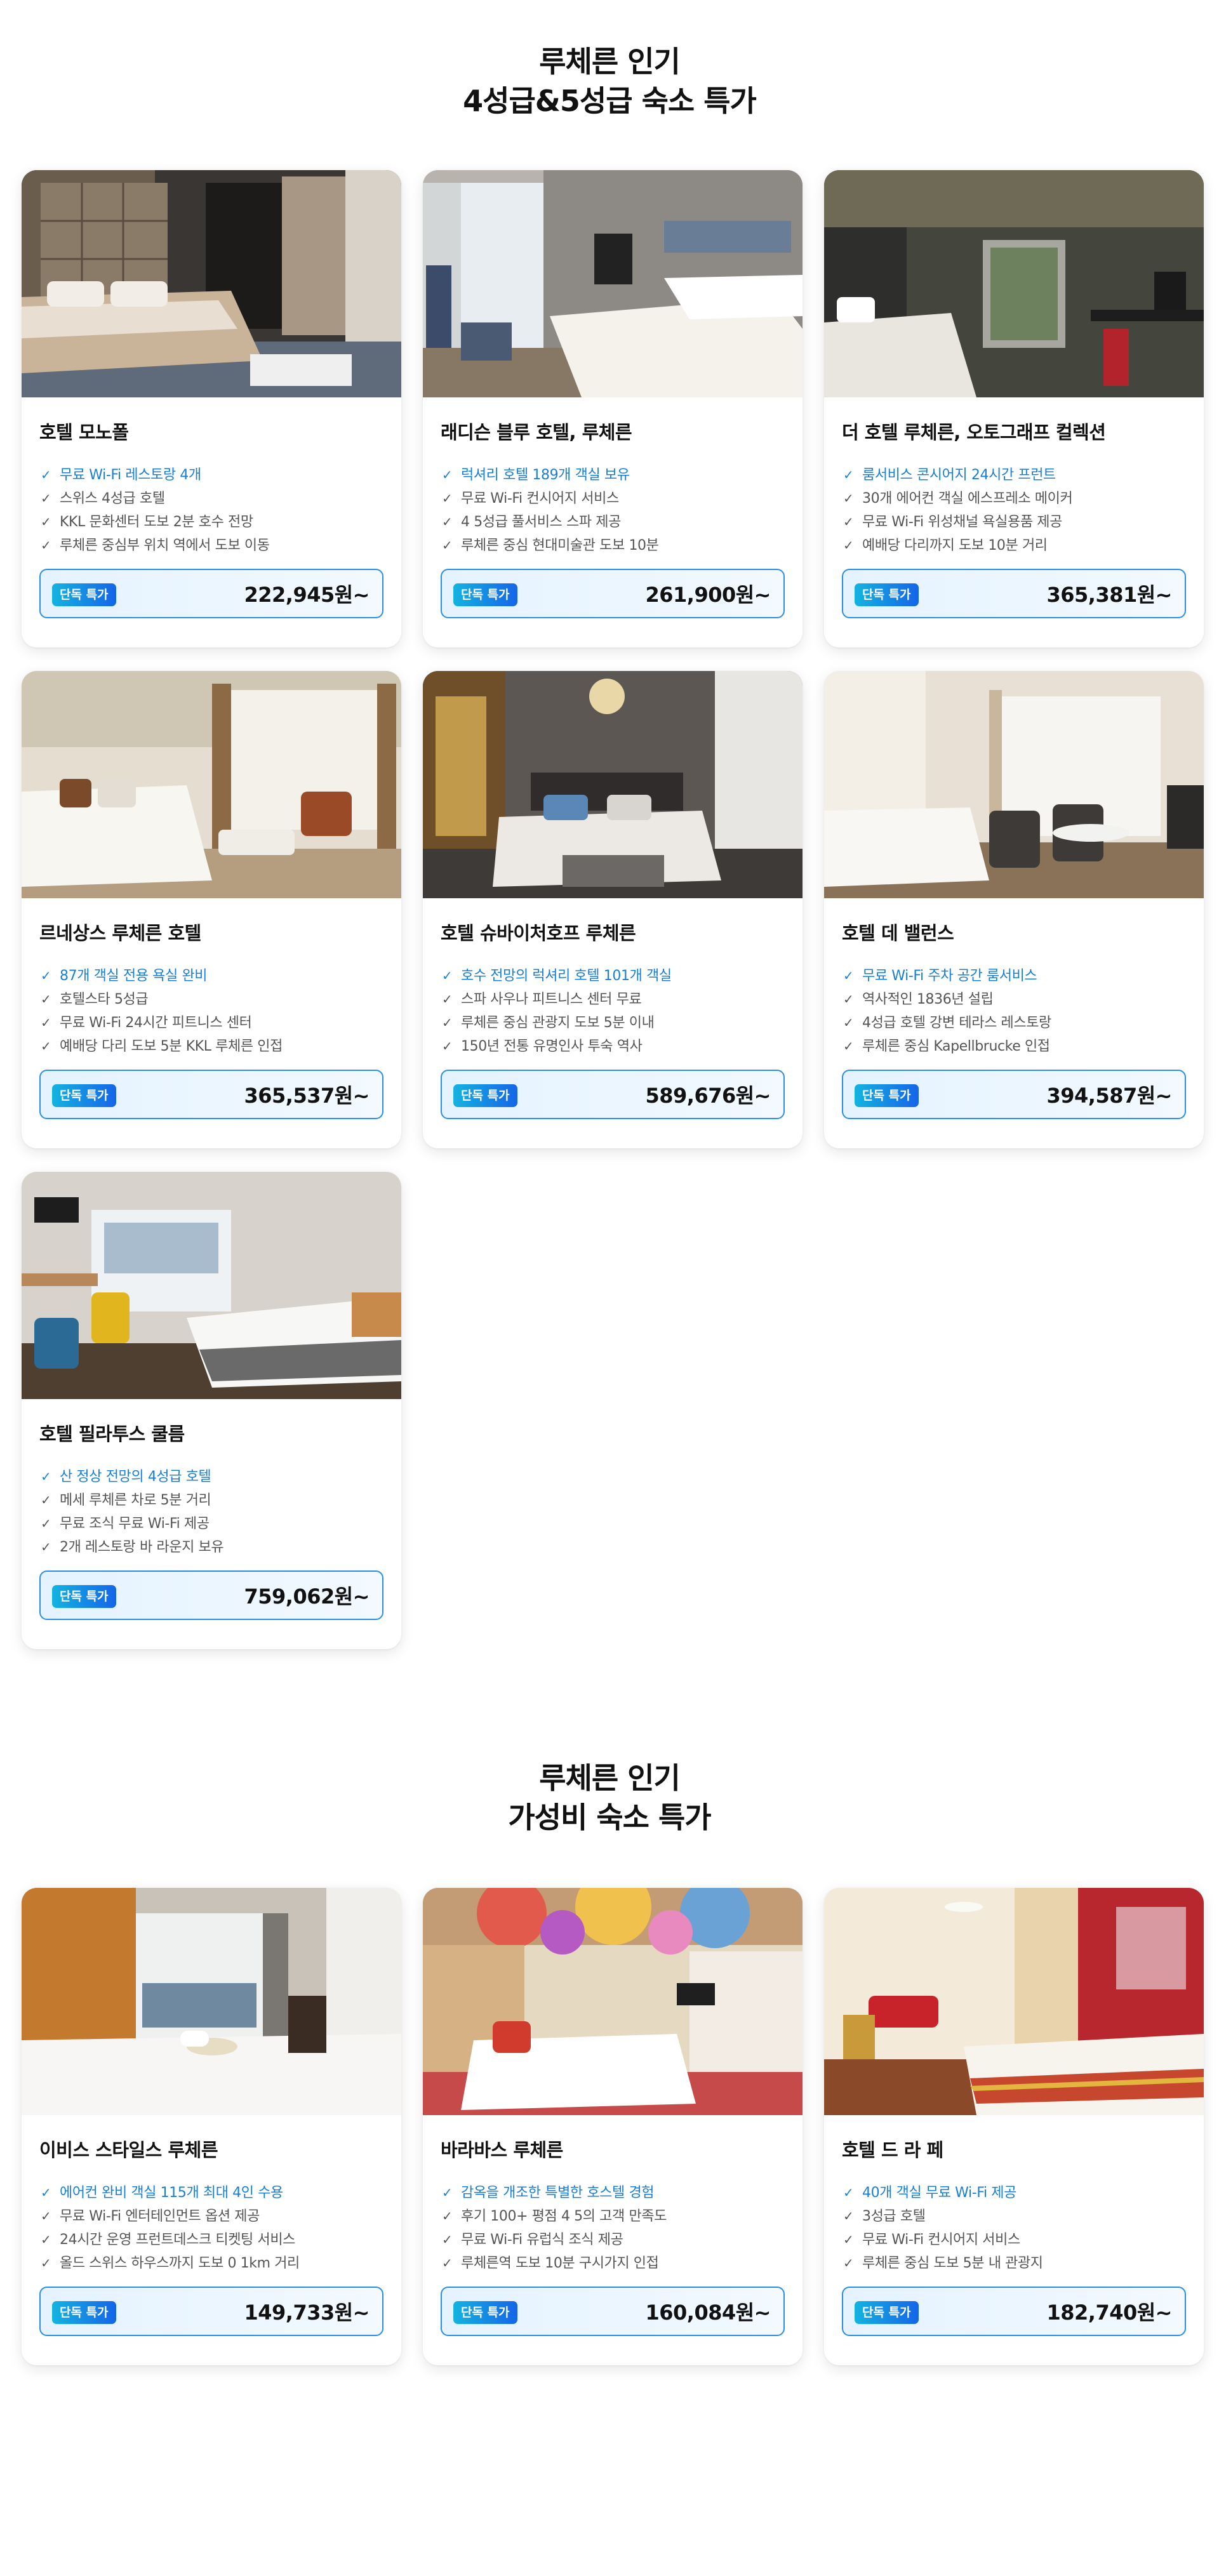  I want to click on hotel-name: 더 호텔 루체른, 오토그래프 컬렉션, so click(974, 432).